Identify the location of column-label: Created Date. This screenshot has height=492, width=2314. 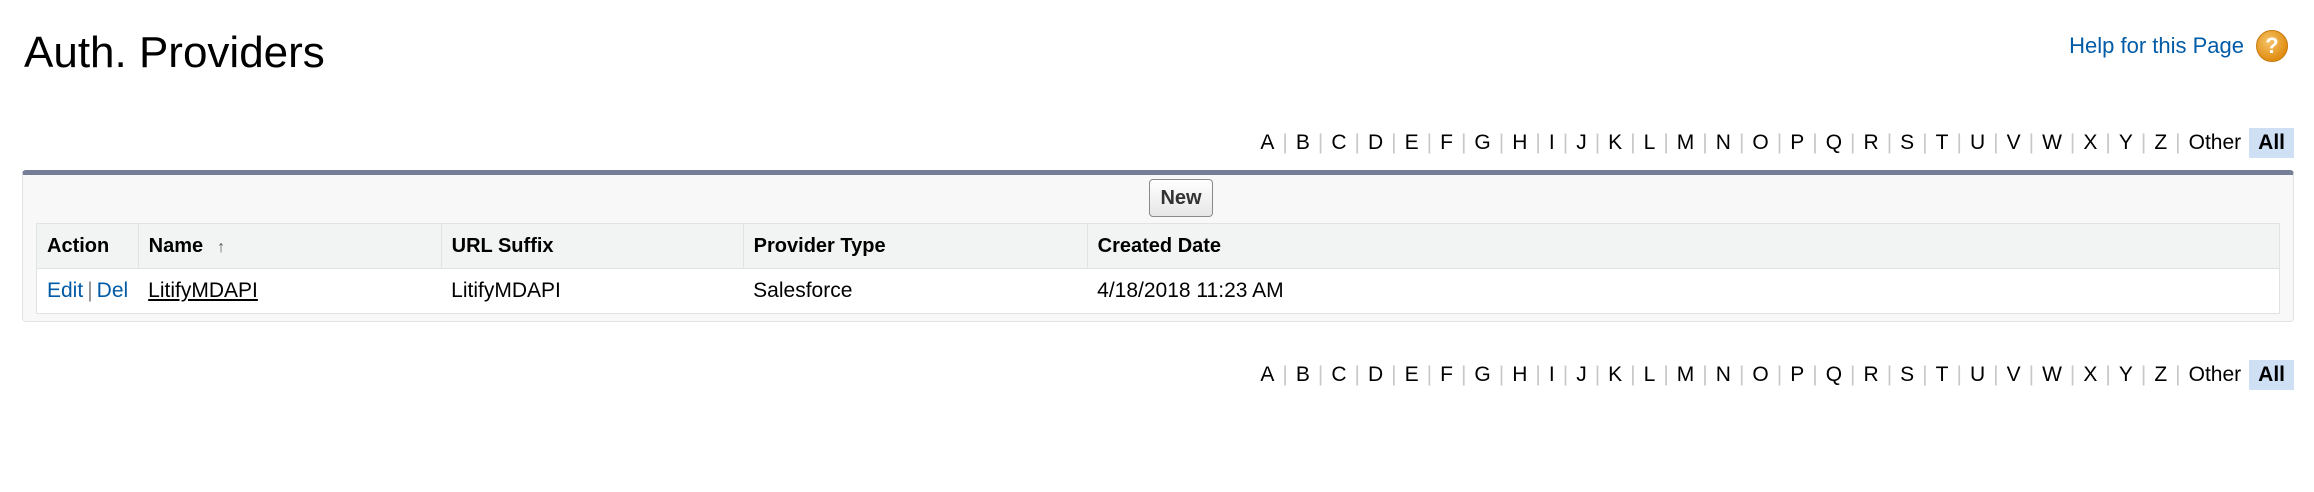
(1159, 245).